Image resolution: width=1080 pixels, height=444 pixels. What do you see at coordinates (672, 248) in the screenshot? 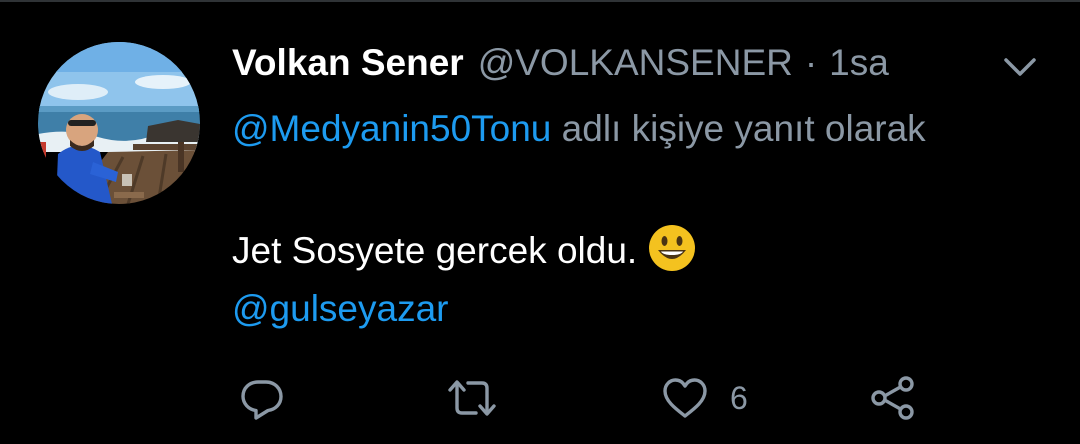
I see `grinning-face-emoji` at bounding box center [672, 248].